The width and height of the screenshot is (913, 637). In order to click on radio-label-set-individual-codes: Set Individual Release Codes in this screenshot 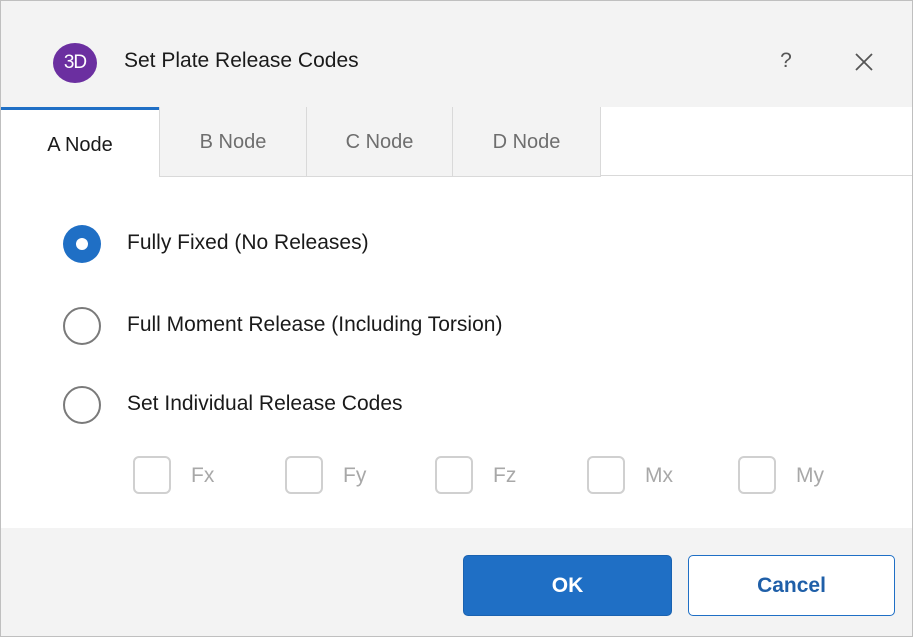, I will do `click(265, 403)`.